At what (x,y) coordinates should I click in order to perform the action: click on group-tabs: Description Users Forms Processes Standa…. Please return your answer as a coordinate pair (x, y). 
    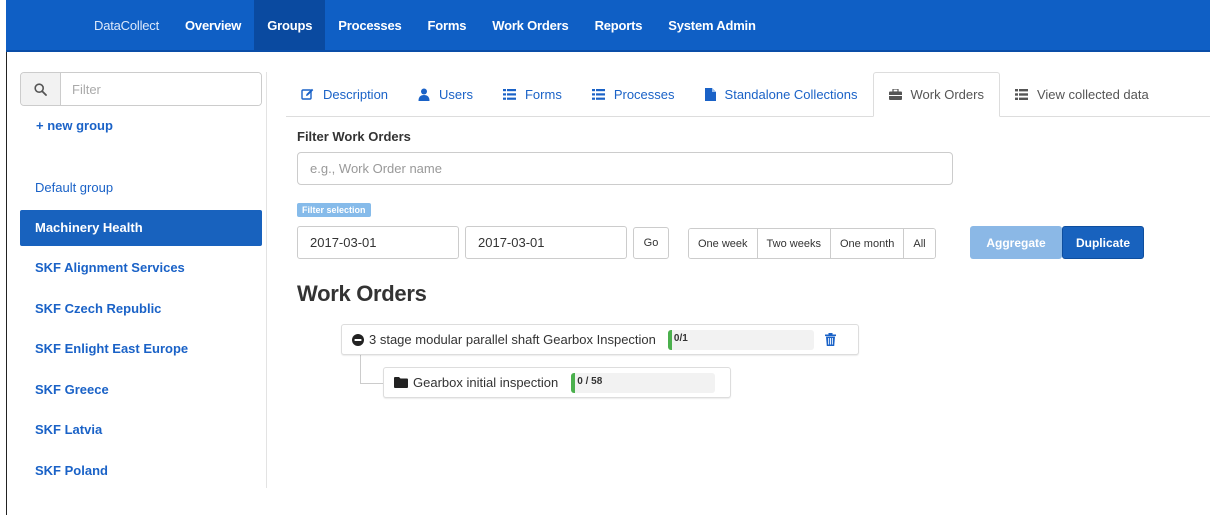
    Looking at the image, I should click on (748, 94).